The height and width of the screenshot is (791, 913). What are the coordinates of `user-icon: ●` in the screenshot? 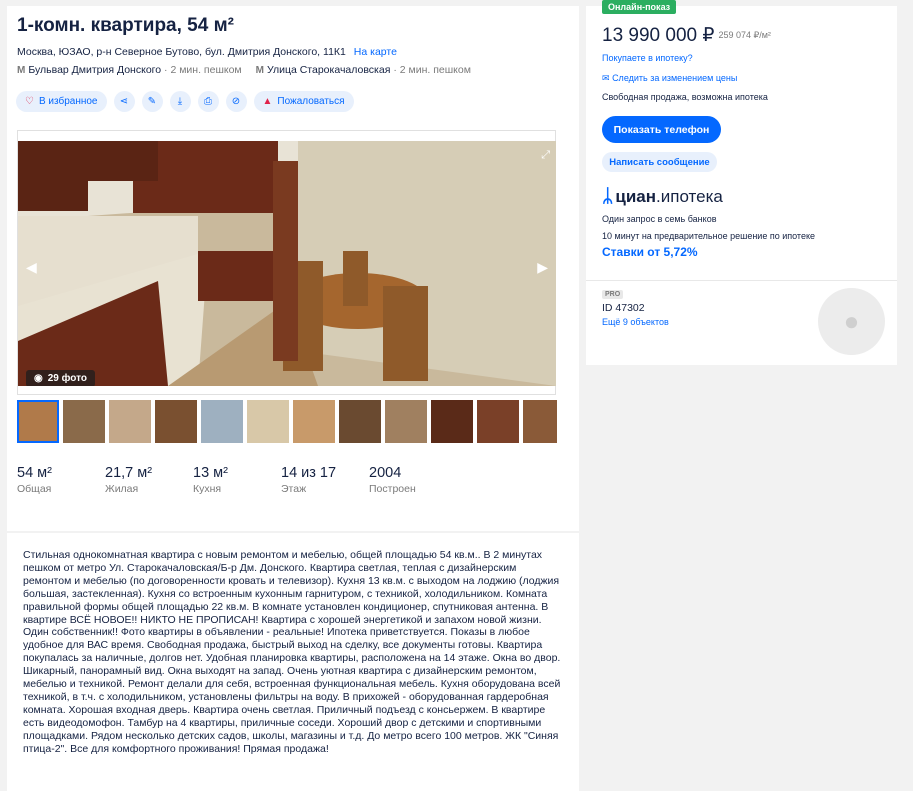 It's located at (851, 321).